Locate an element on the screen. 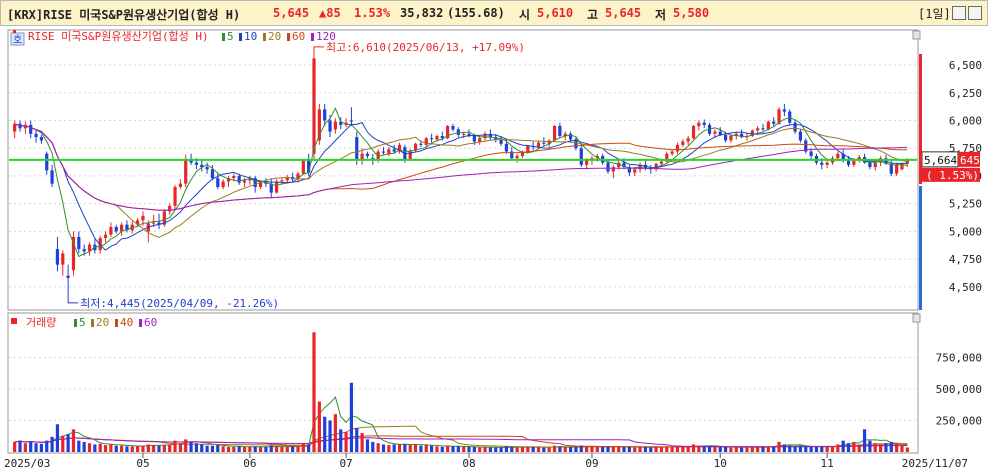 The image size is (990, 472). scroll-marker-up is located at coordinates (920, 119).